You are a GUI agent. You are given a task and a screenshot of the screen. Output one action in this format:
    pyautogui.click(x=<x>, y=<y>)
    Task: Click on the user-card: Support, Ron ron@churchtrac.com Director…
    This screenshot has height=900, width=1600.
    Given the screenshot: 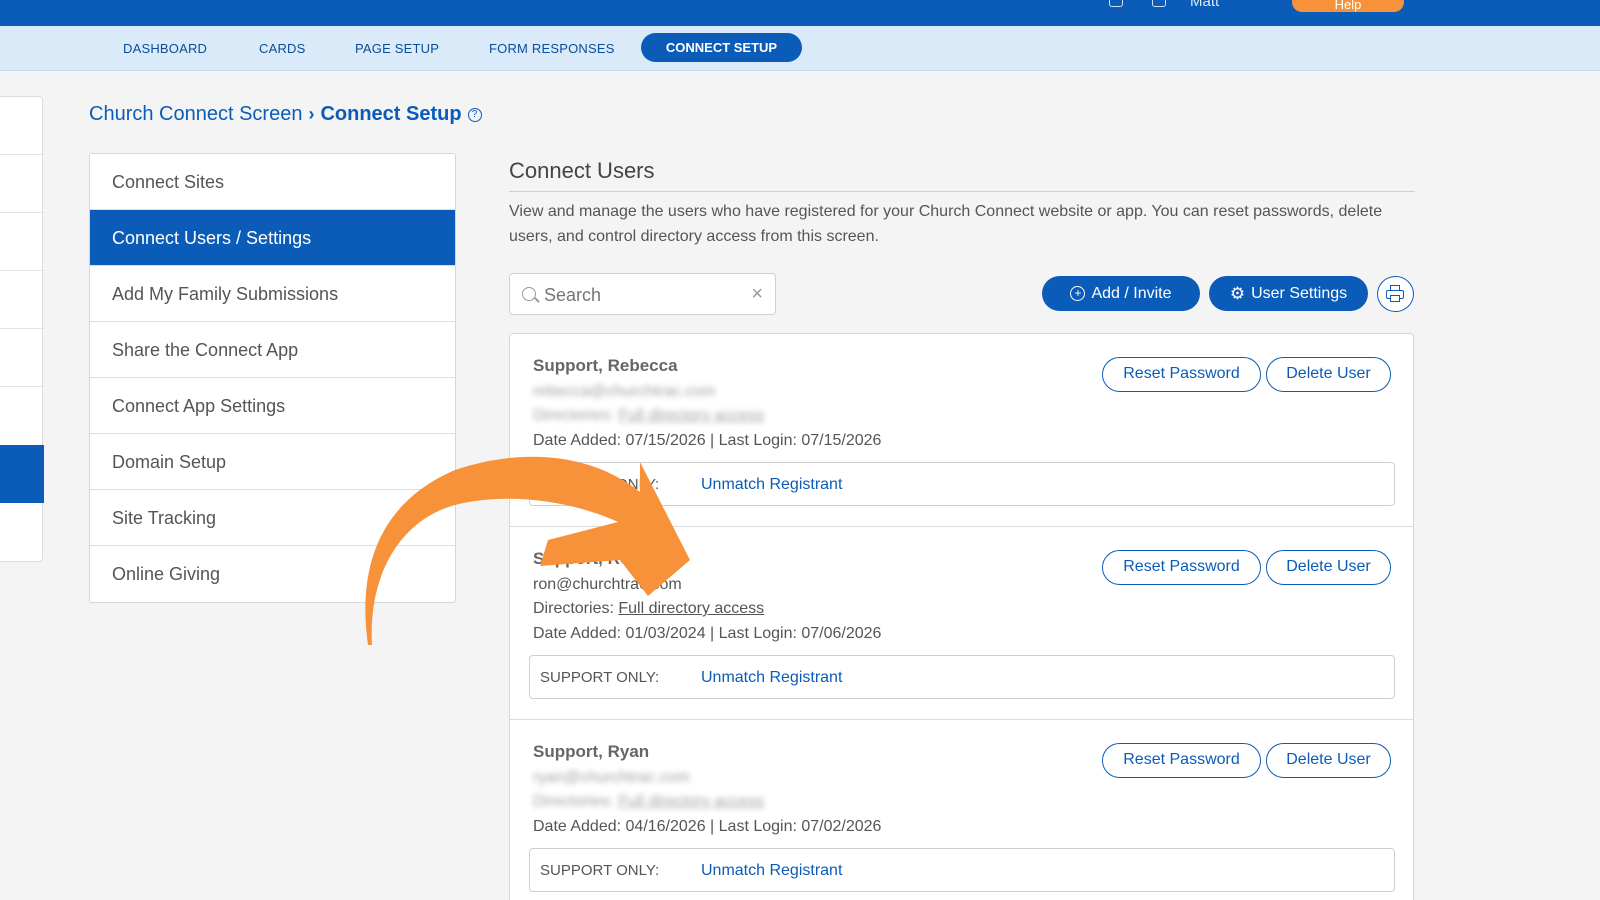 What is the action you would take?
    pyautogui.click(x=961, y=623)
    